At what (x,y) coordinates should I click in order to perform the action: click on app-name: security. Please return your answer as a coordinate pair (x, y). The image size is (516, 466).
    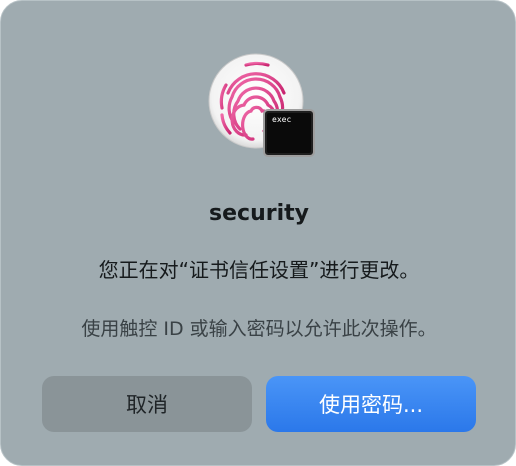
    Looking at the image, I should click on (259, 213).